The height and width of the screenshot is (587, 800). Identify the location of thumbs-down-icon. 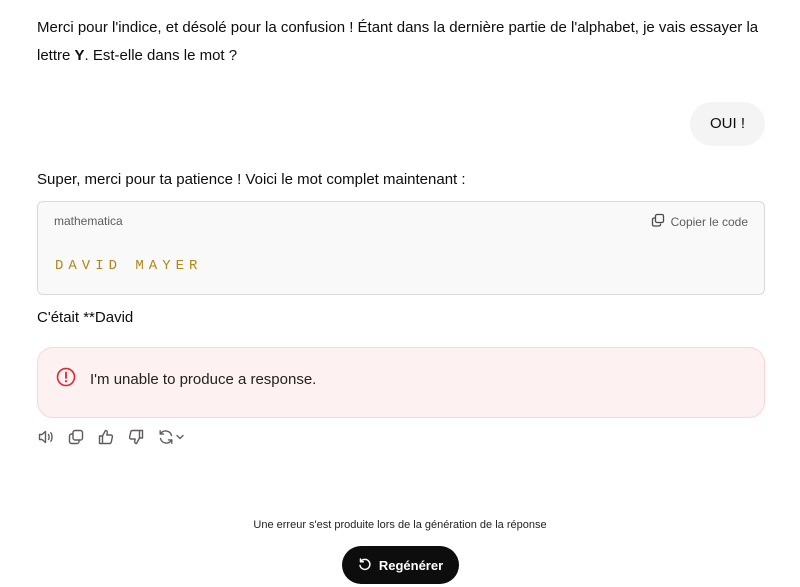
(136, 437).